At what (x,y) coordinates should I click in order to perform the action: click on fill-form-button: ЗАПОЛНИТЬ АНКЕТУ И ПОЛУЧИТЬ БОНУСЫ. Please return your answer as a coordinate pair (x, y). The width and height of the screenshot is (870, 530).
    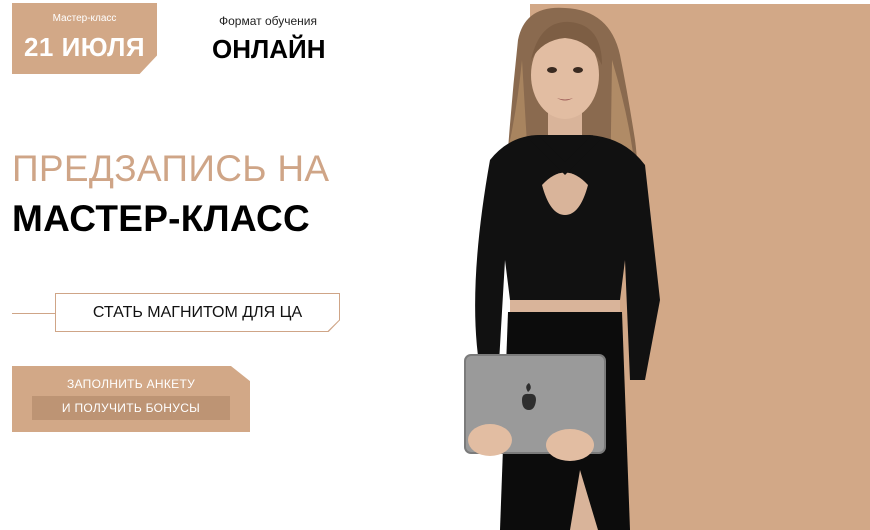
    Looking at the image, I should click on (131, 399).